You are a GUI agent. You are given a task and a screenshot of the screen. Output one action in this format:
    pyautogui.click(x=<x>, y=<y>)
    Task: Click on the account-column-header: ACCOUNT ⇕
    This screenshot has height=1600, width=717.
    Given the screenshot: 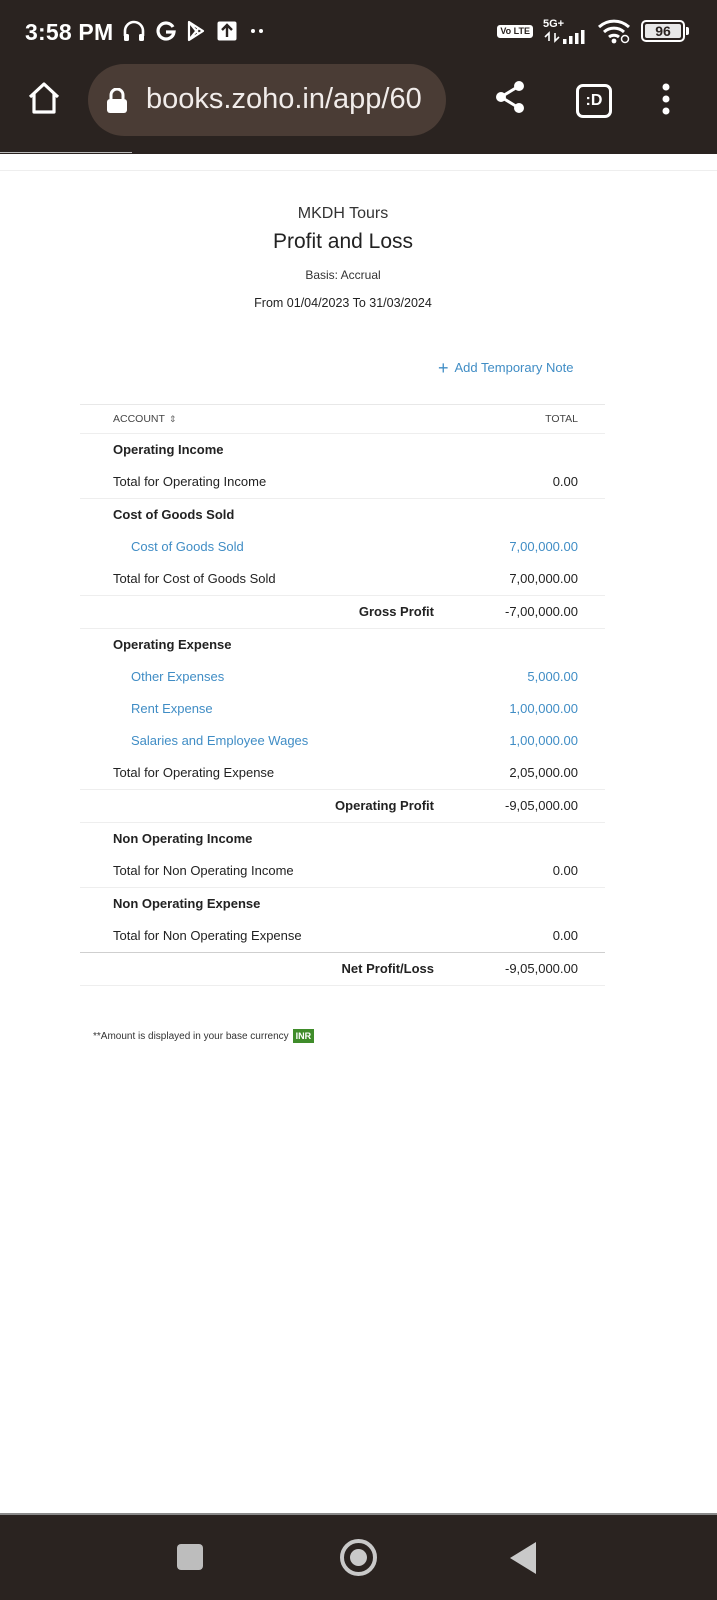 What is the action you would take?
    pyautogui.click(x=144, y=419)
    